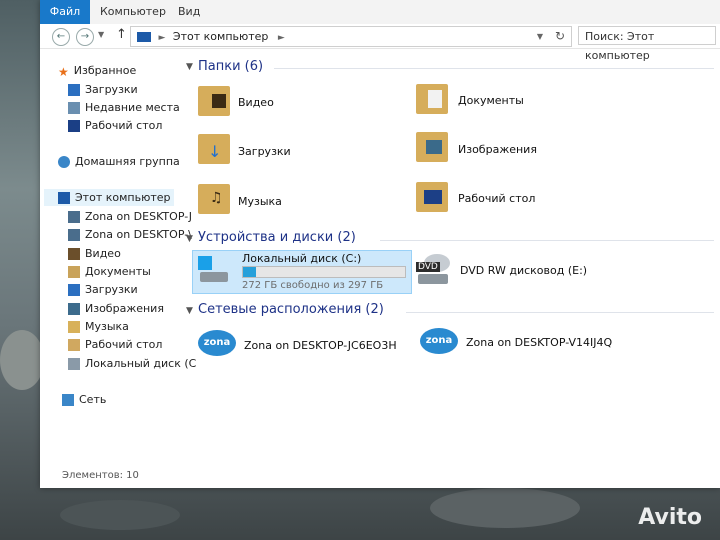  What do you see at coordinates (22, 360) in the screenshot?
I see `rock-left` at bounding box center [22, 360].